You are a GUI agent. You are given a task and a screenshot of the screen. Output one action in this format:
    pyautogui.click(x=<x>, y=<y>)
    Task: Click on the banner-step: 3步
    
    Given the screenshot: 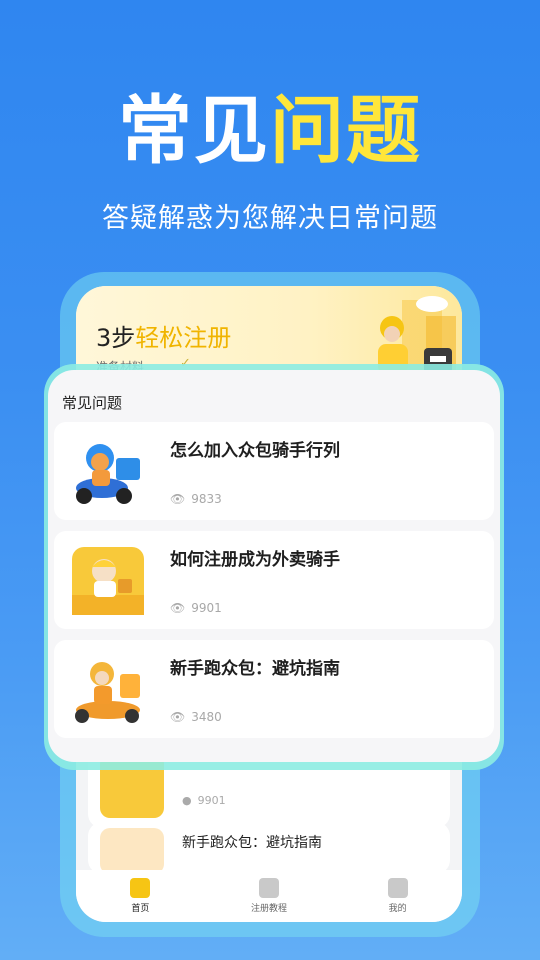 What is the action you would take?
    pyautogui.click(x=116, y=338)
    